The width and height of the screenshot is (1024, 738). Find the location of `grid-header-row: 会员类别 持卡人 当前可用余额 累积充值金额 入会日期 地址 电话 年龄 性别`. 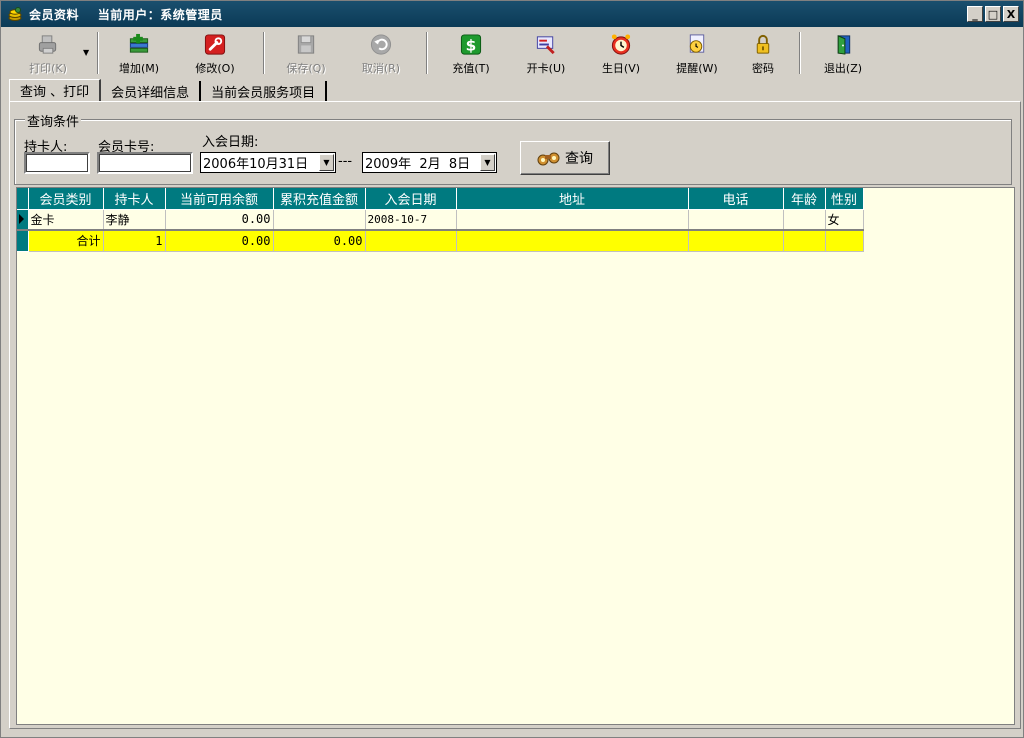

grid-header-row: 会员类别 持卡人 当前可用余额 累积充值金额 入会日期 地址 电话 年龄 性别 is located at coordinates (440, 199).